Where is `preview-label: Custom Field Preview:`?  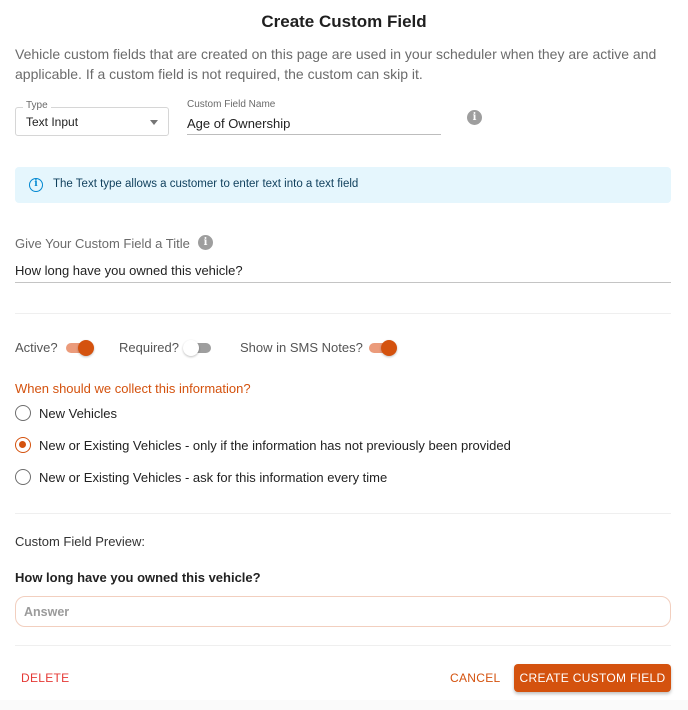
preview-label: Custom Field Preview: is located at coordinates (80, 541).